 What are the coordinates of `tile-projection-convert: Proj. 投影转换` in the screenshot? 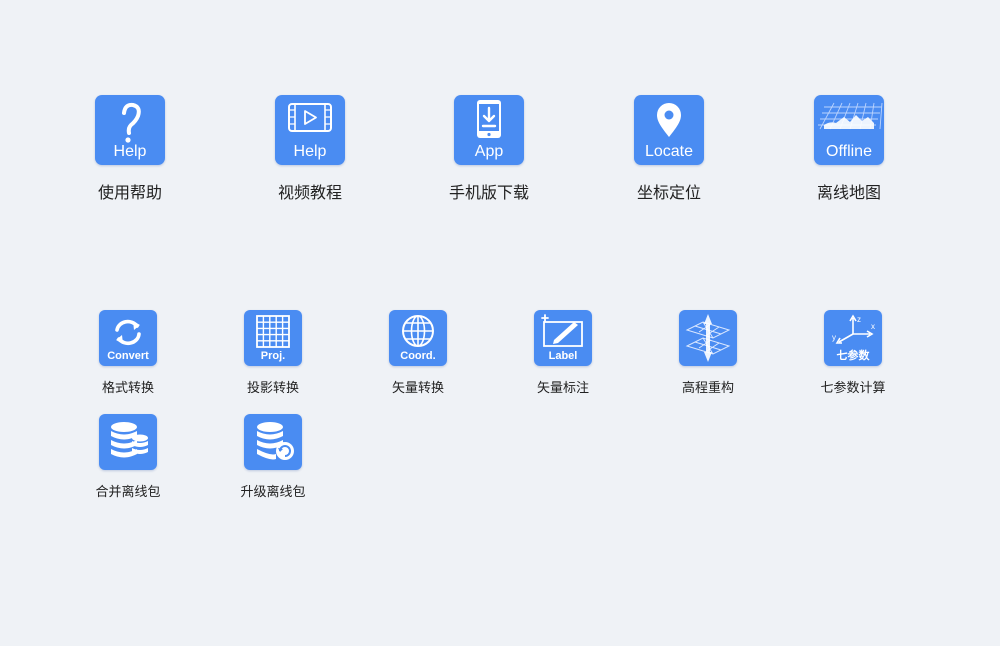 It's located at (273, 353).